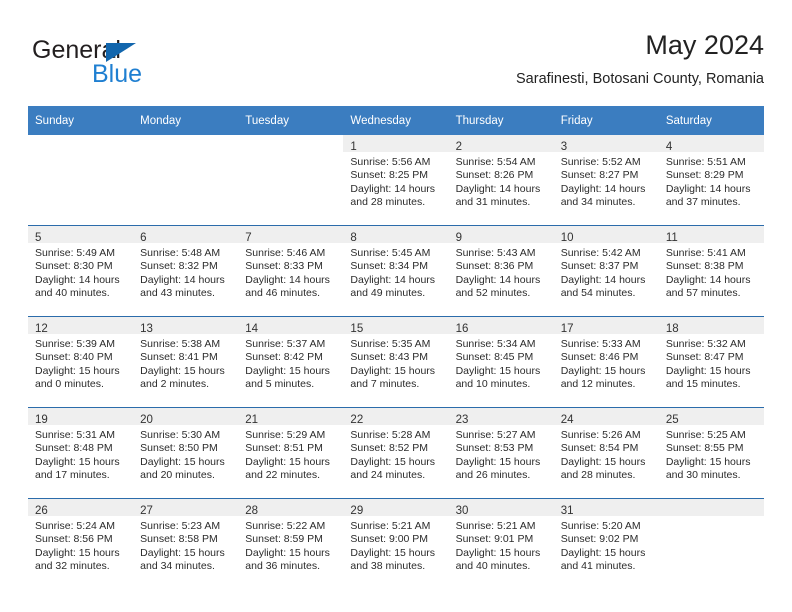 The image size is (792, 612). Describe the element at coordinates (567, 511) in the screenshot. I see `day-number: 31` at that location.